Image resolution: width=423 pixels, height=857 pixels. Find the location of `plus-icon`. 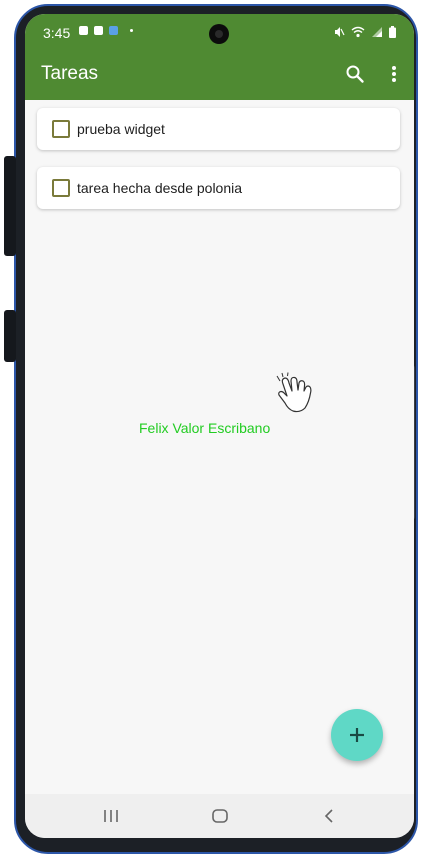

plus-icon is located at coordinates (357, 735).